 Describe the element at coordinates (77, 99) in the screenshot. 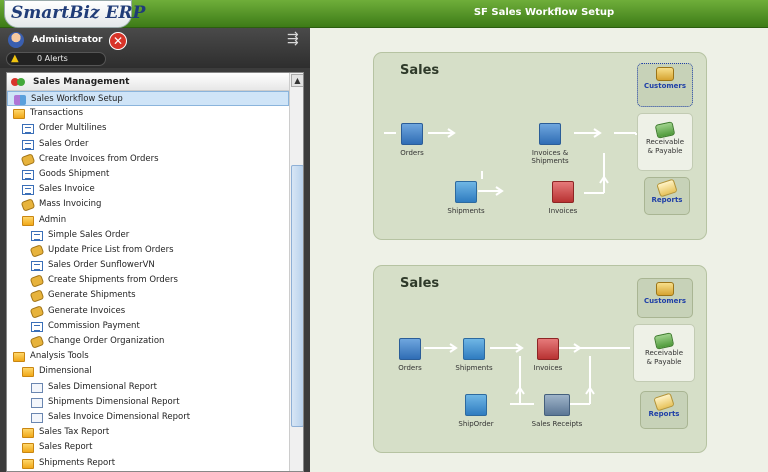

I see `menu-item-label: Sales Workflow Setup` at that location.